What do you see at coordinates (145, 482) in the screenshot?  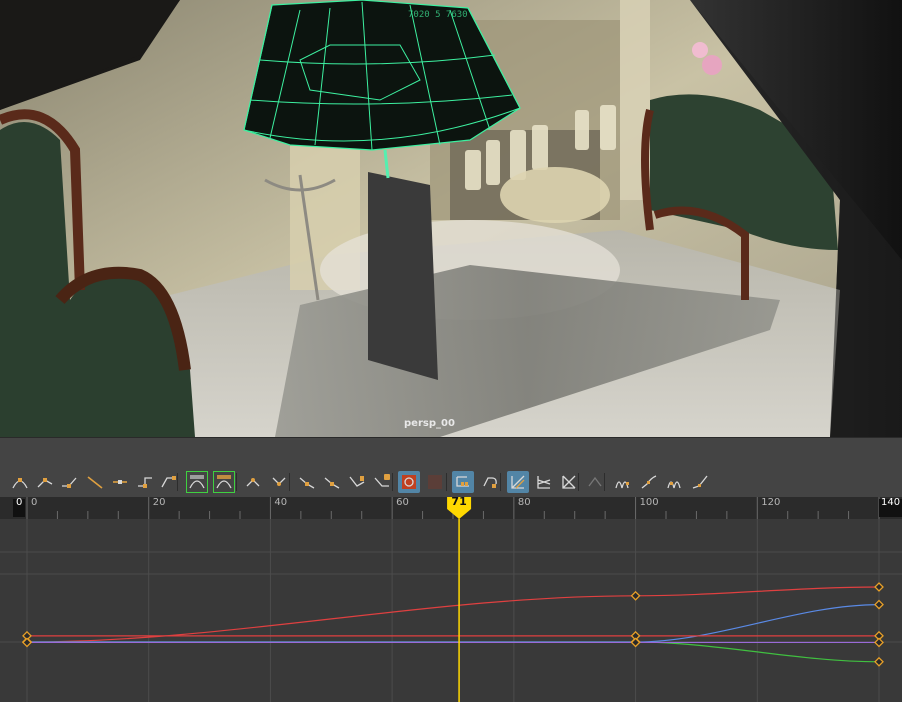 I see `step-next-tangents-icon` at bounding box center [145, 482].